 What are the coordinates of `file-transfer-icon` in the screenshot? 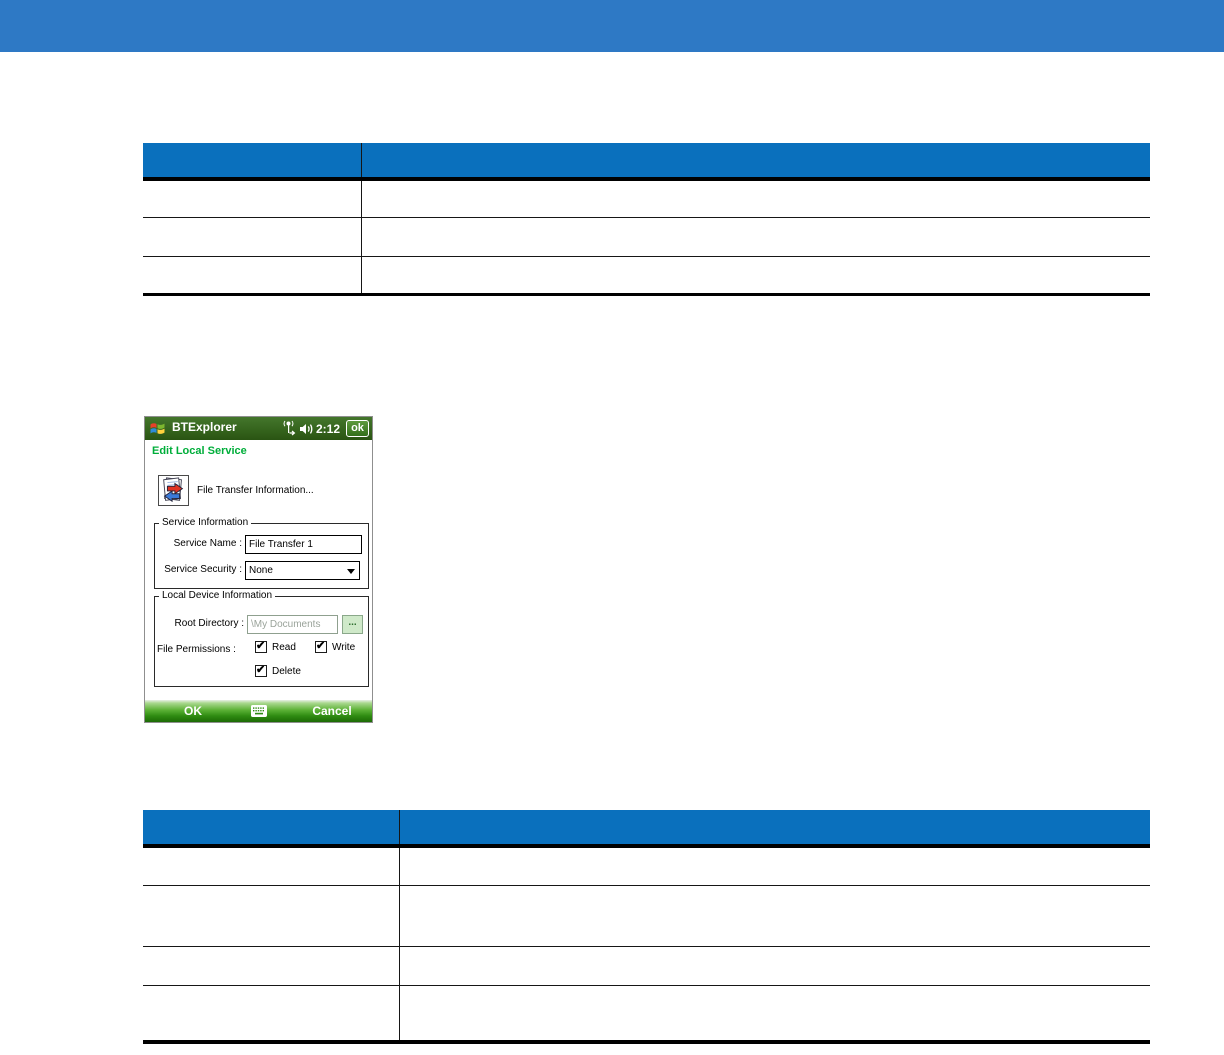 It's located at (173, 490).